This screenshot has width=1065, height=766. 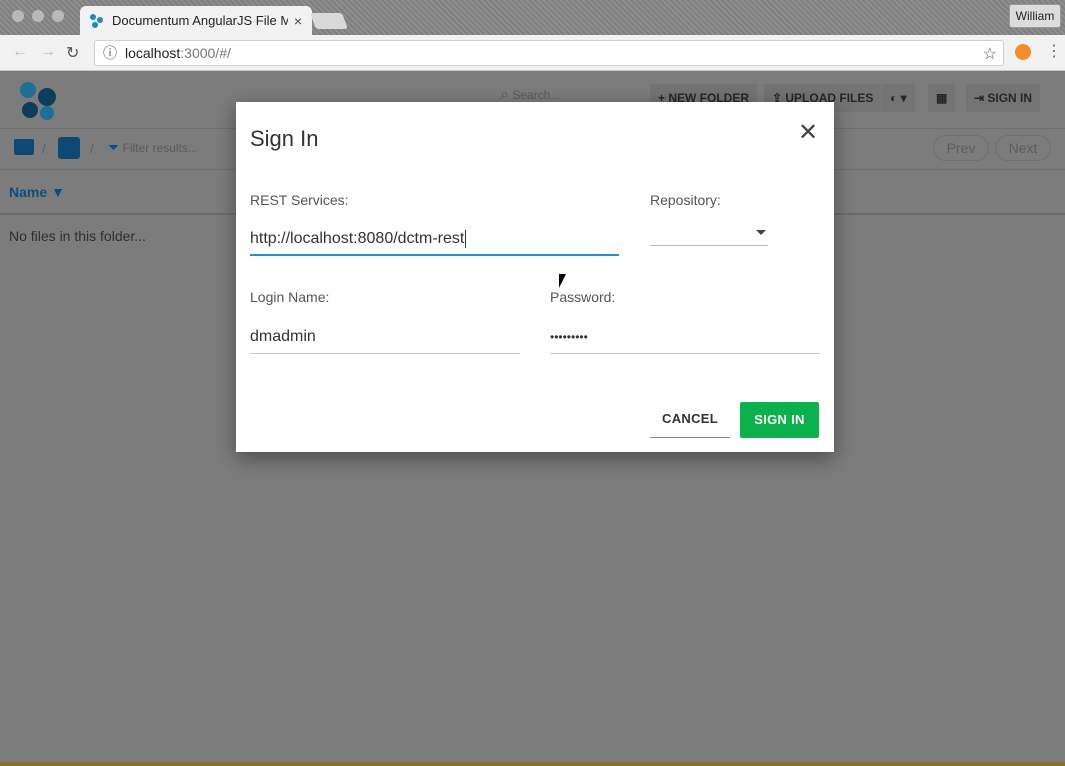 What do you see at coordinates (38, 100) in the screenshot?
I see `app-logo` at bounding box center [38, 100].